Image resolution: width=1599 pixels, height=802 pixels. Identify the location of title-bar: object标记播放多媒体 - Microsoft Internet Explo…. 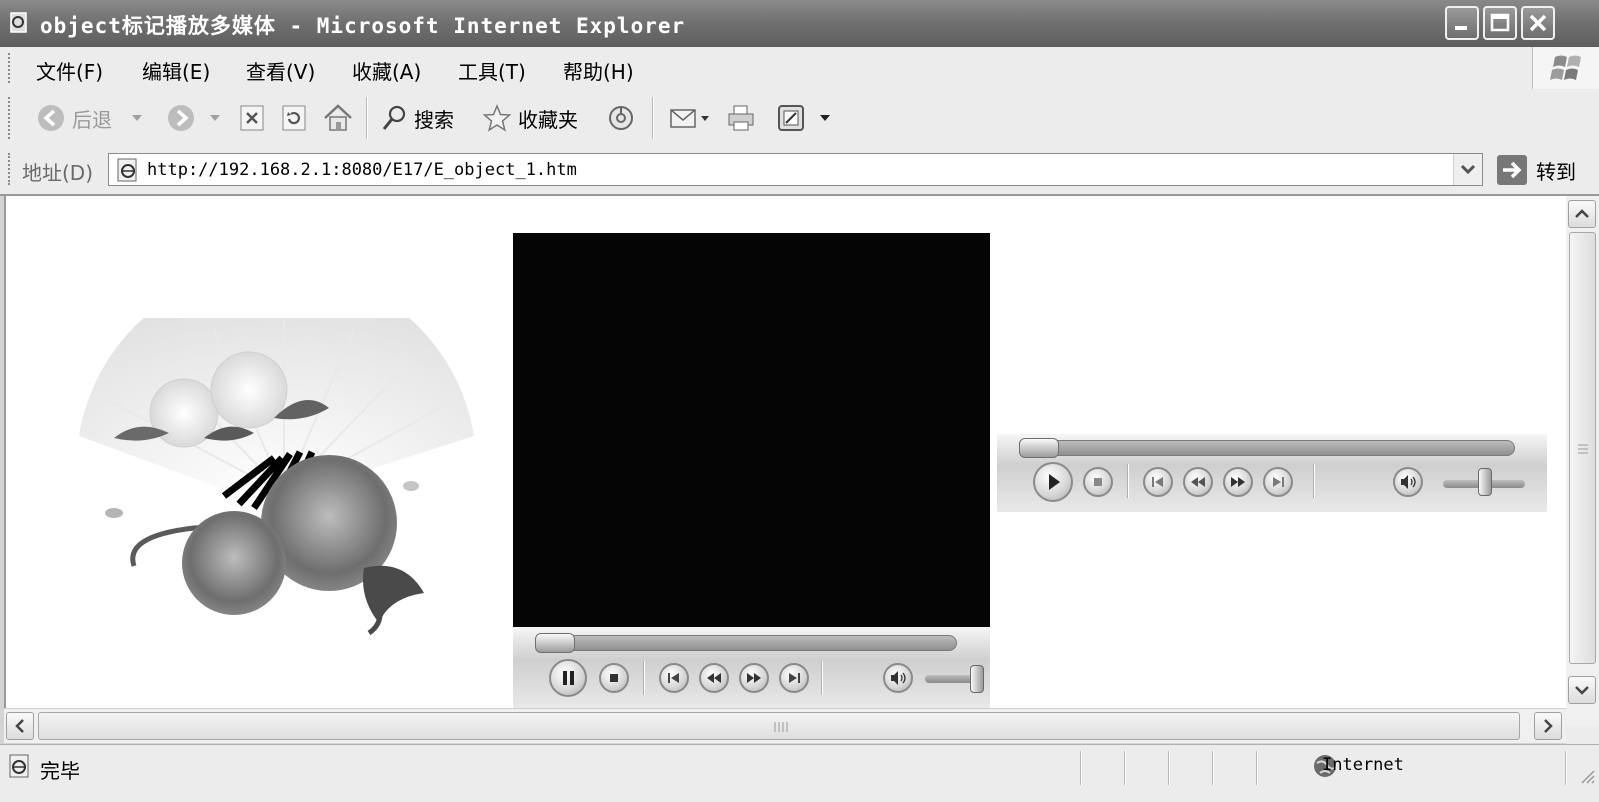
(799, 23).